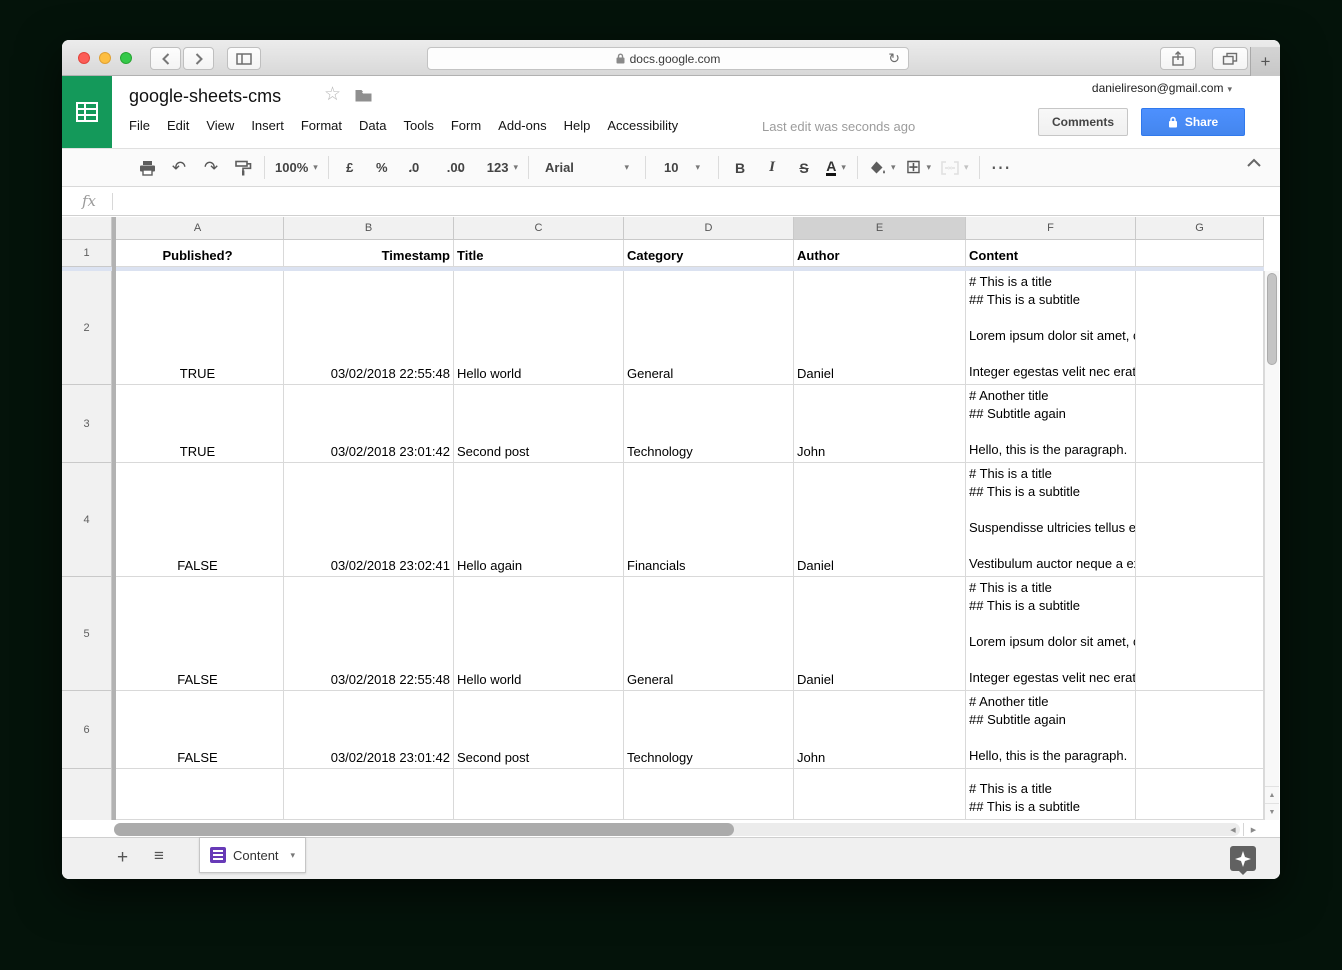  Describe the element at coordinates (1200, 228) in the screenshot. I see `column-header-g: G` at that location.